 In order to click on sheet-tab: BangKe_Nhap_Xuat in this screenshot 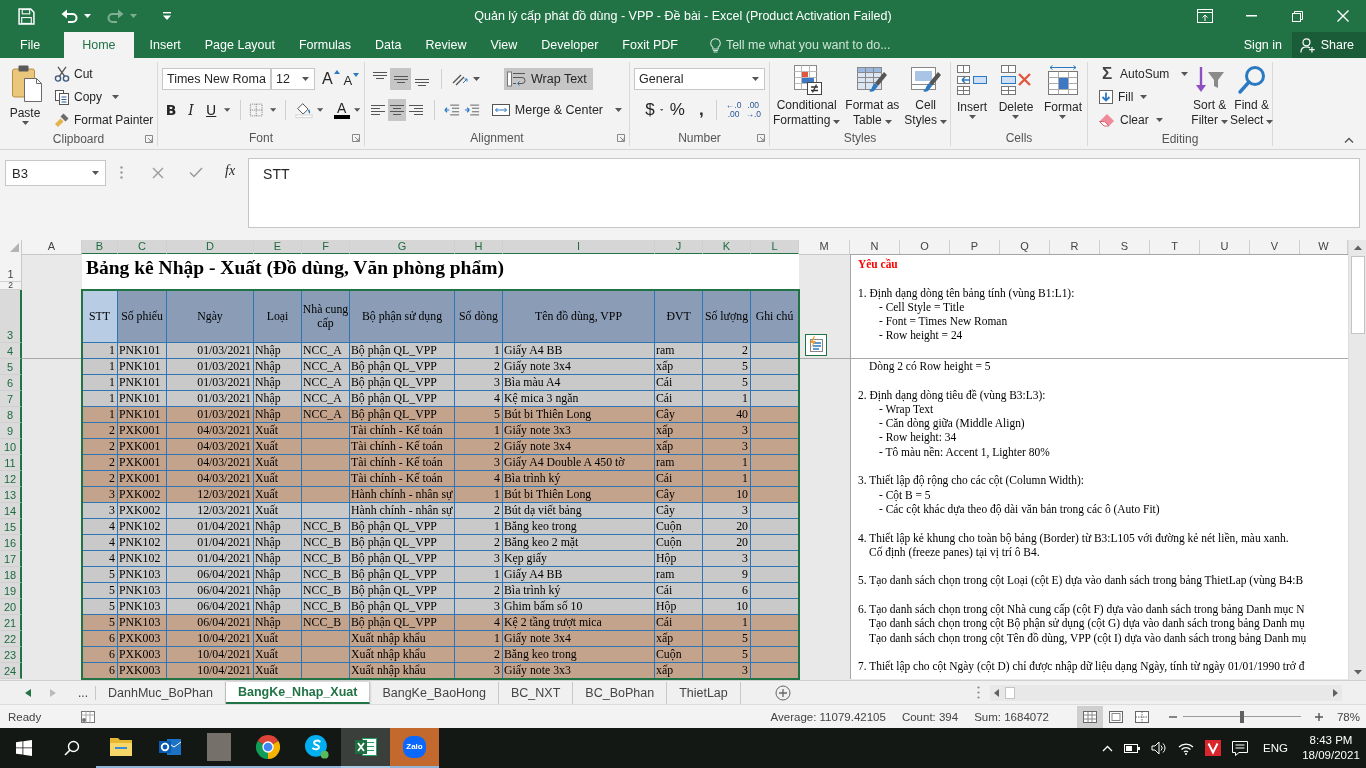, I will do `click(298, 692)`.